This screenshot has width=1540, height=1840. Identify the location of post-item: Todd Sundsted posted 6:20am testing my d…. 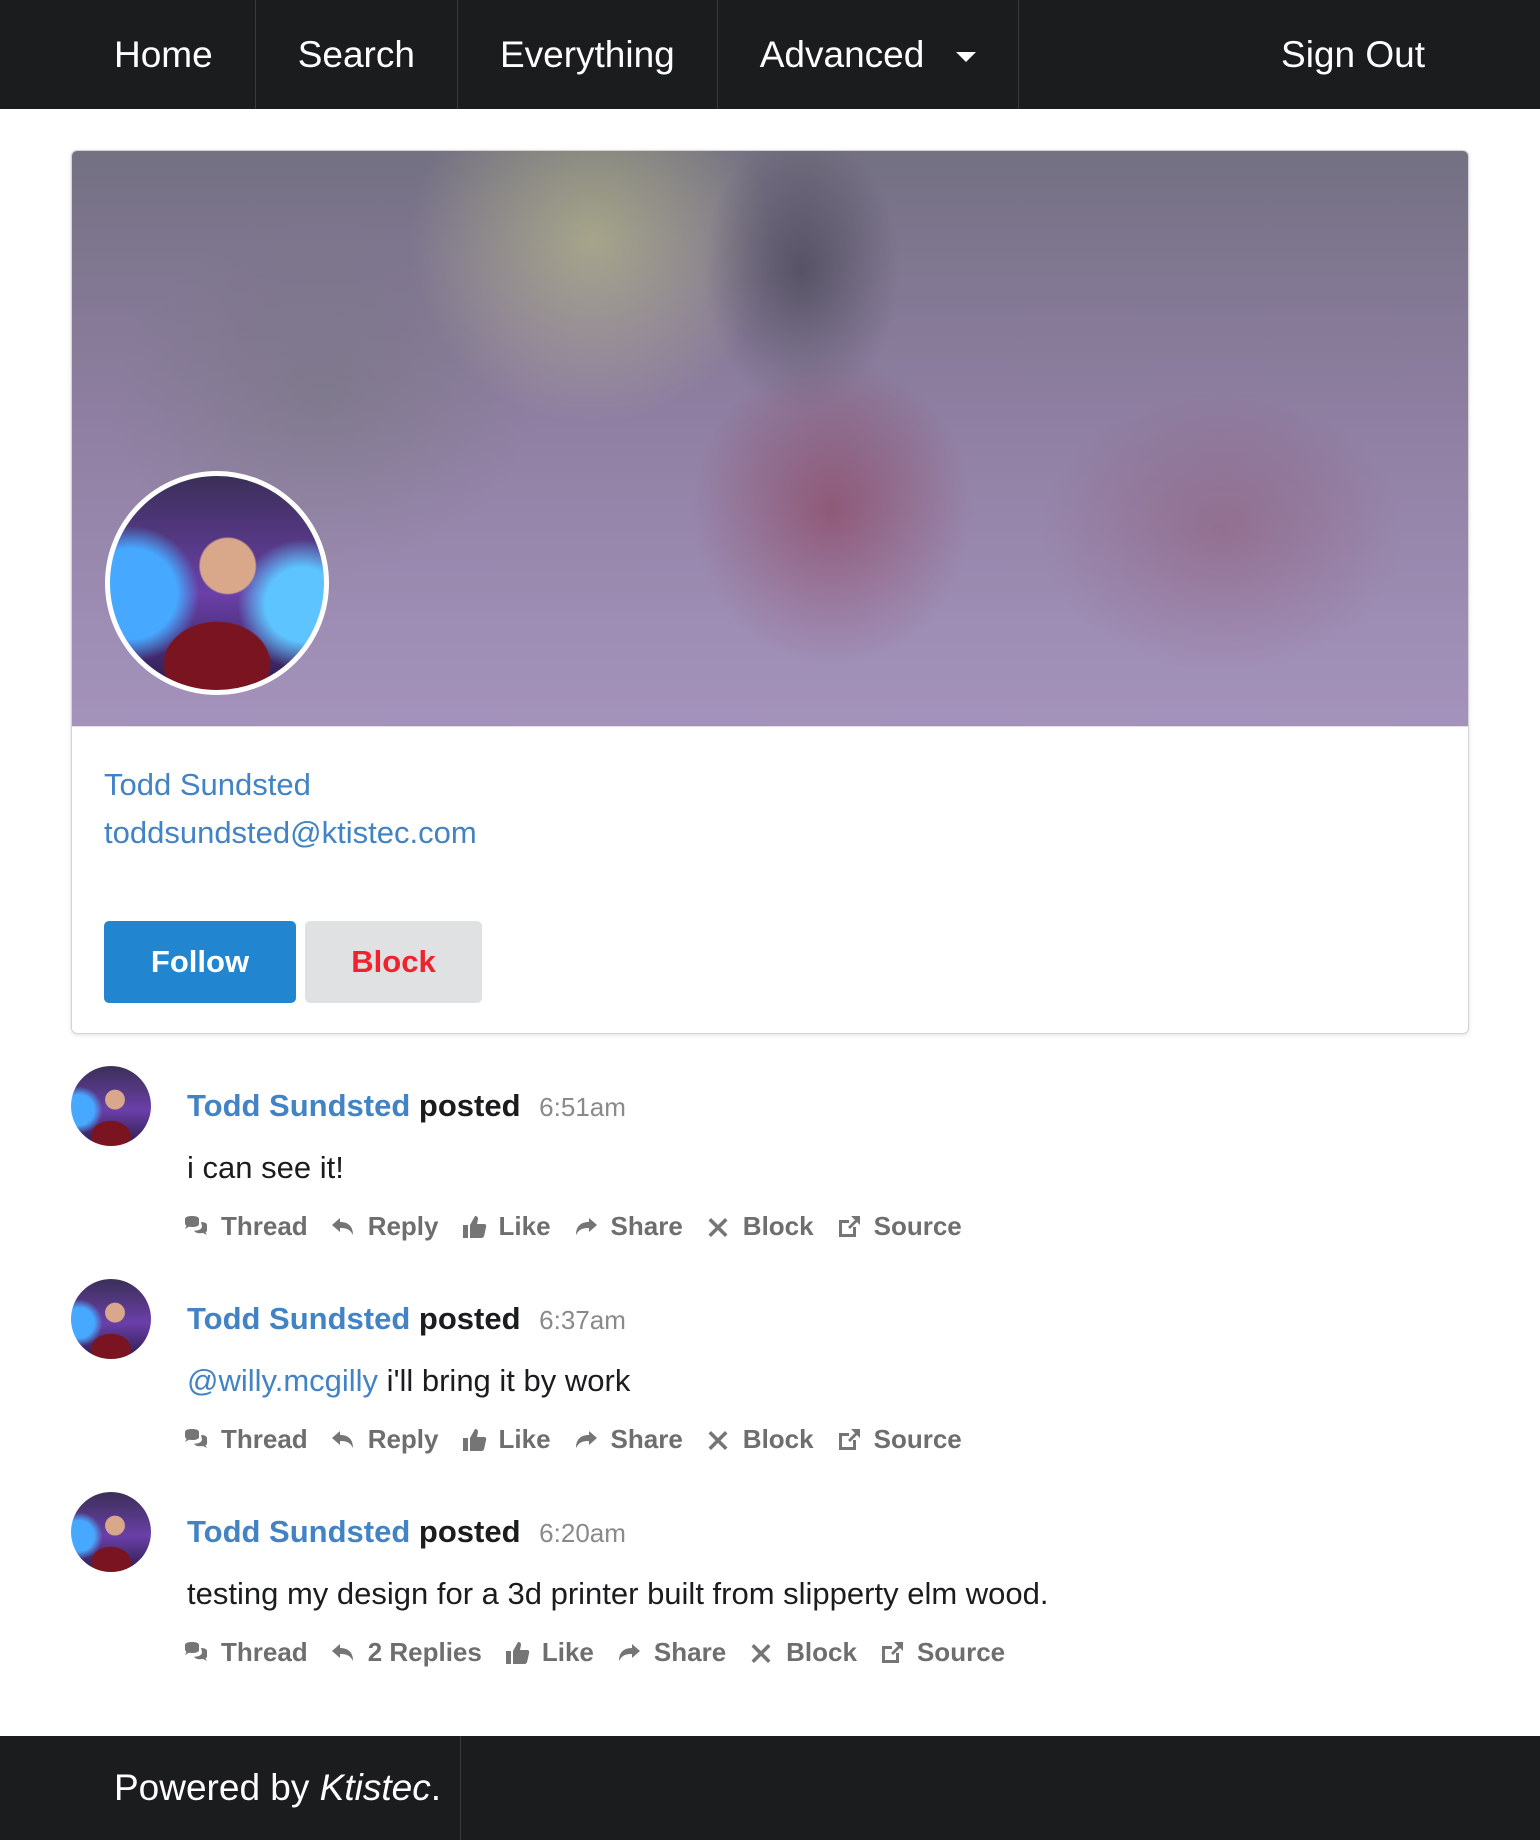
(770, 1587).